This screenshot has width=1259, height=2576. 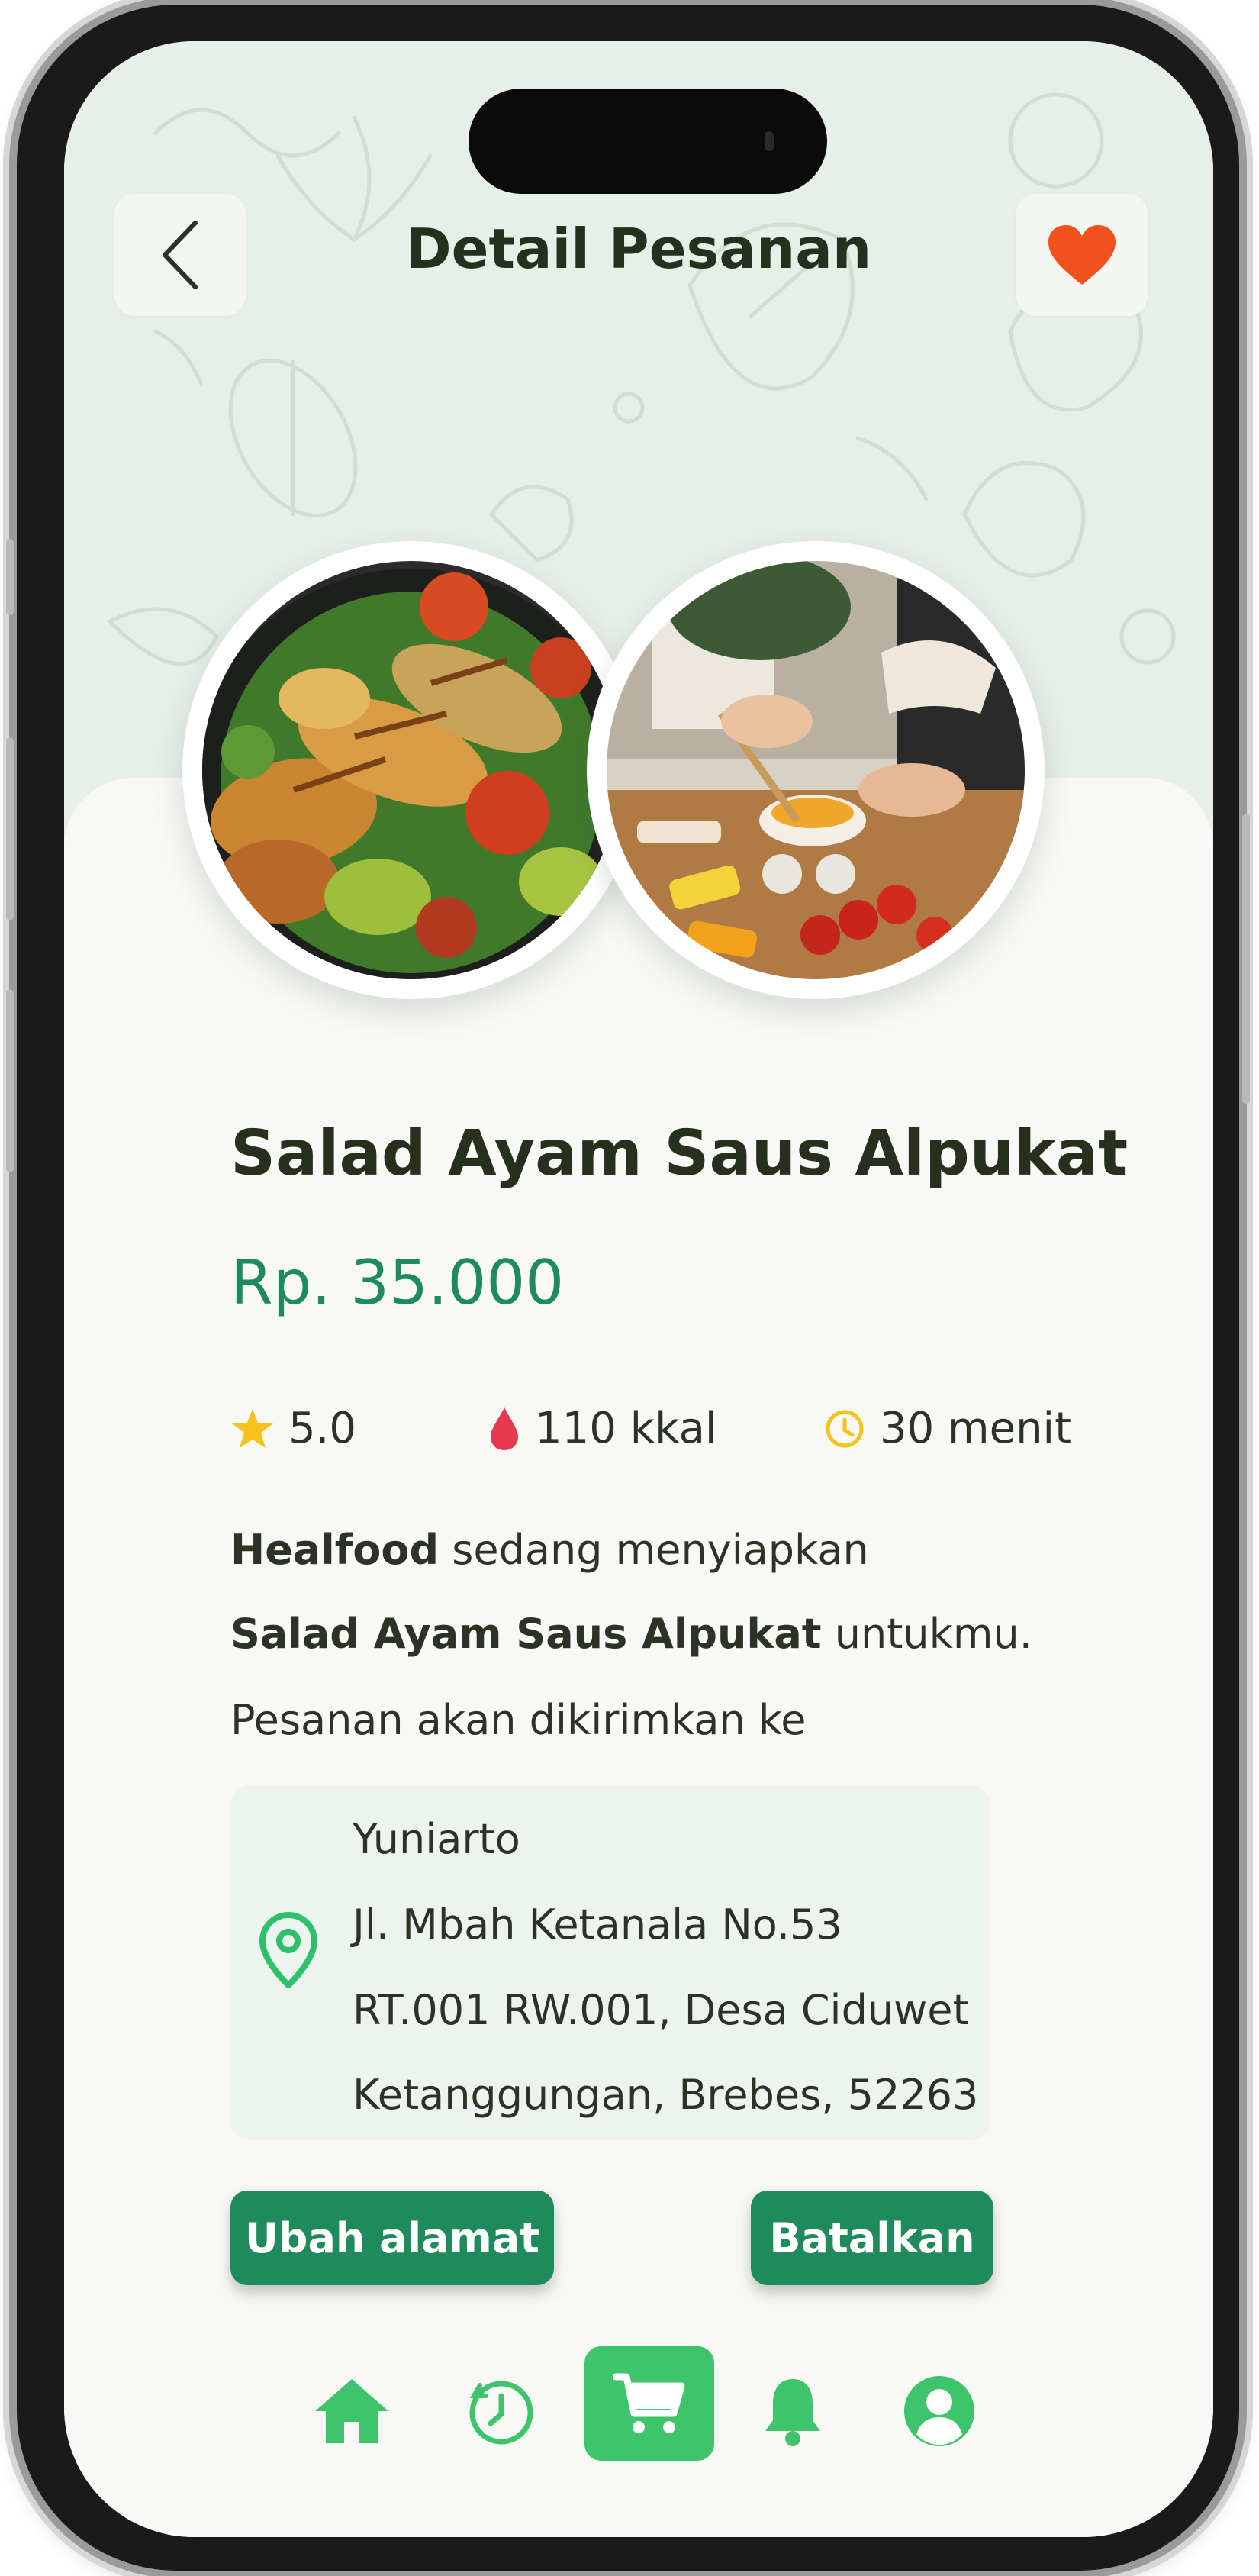 I want to click on status-line-2: Salad Ayam Saus Alpukat untukmu., so click(x=631, y=1634).